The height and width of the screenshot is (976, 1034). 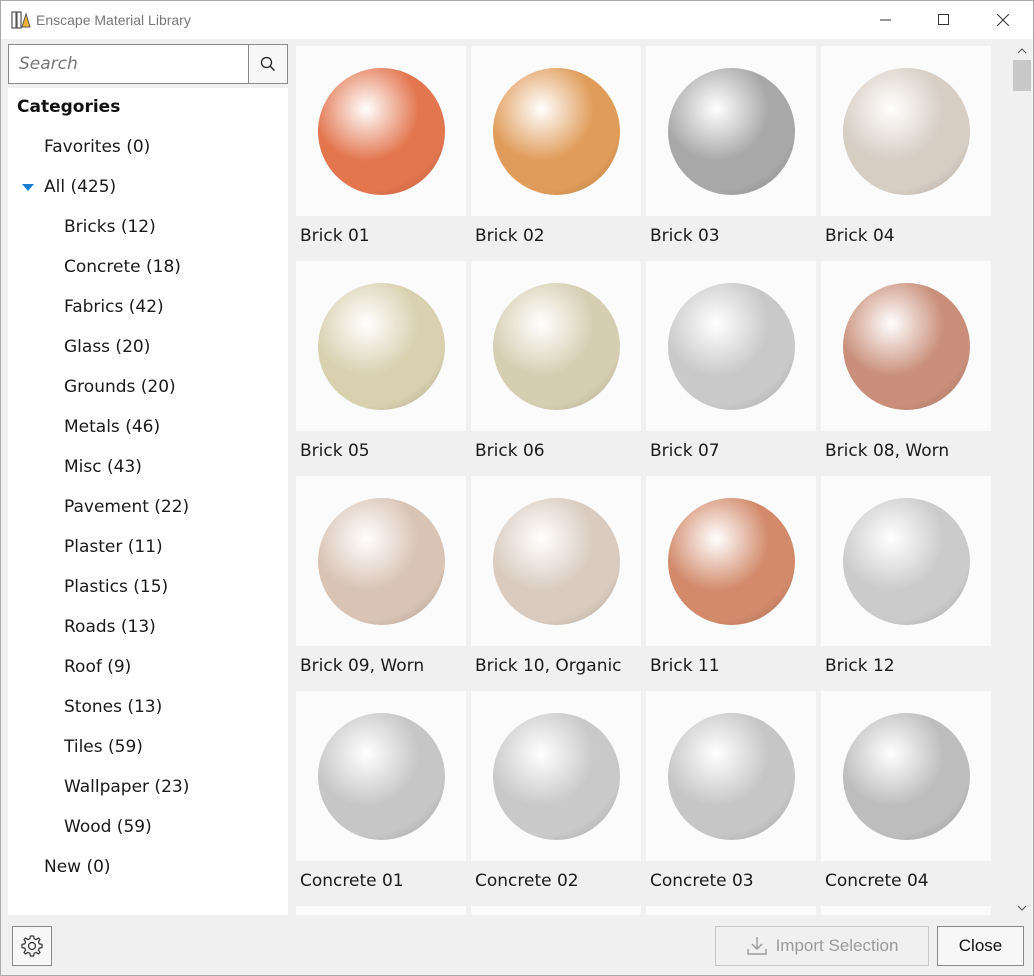 I want to click on category-item: Stones (13), so click(x=113, y=707).